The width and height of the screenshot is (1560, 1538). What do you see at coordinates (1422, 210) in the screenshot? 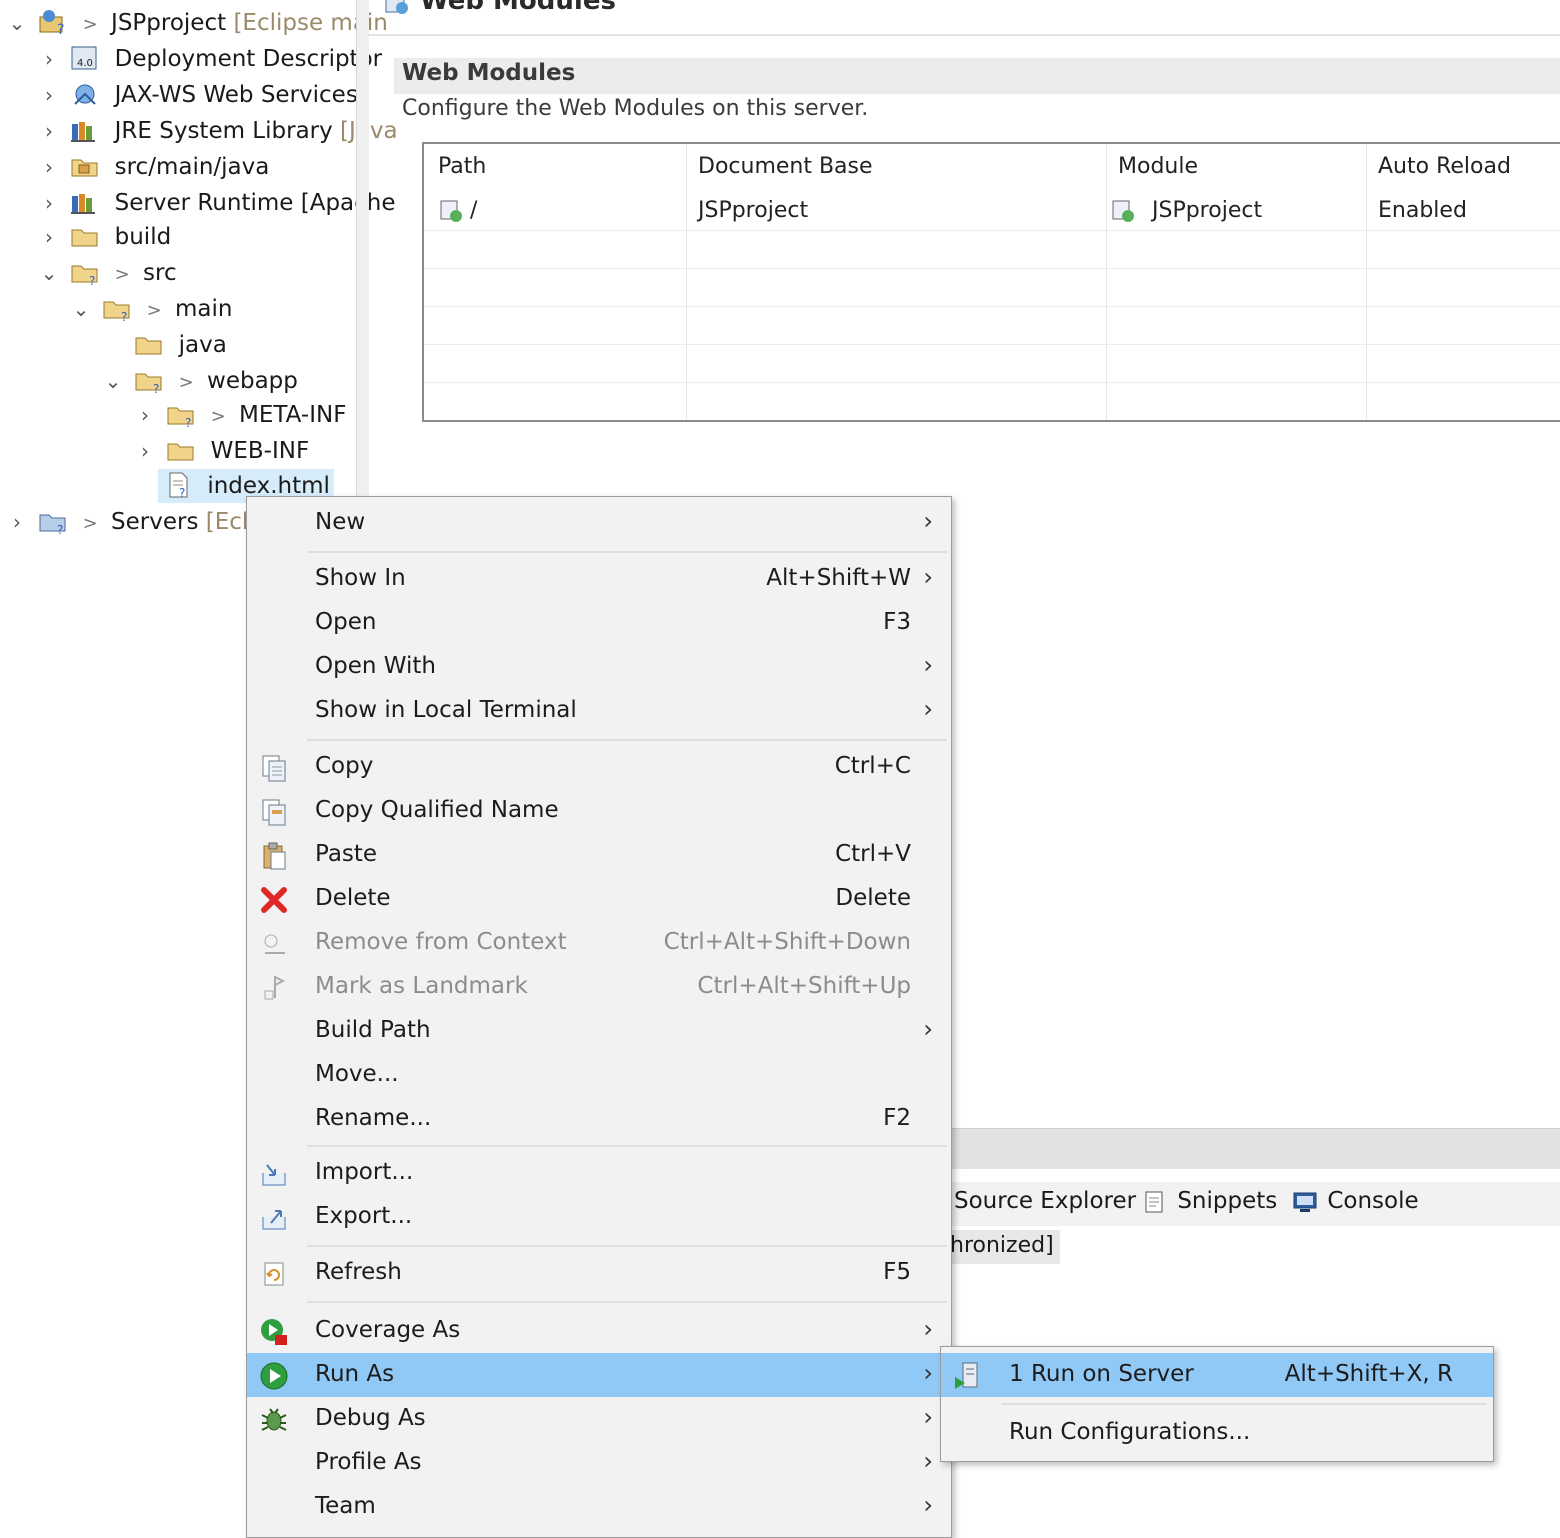
I see `cell-auto-reload: Enabled` at bounding box center [1422, 210].